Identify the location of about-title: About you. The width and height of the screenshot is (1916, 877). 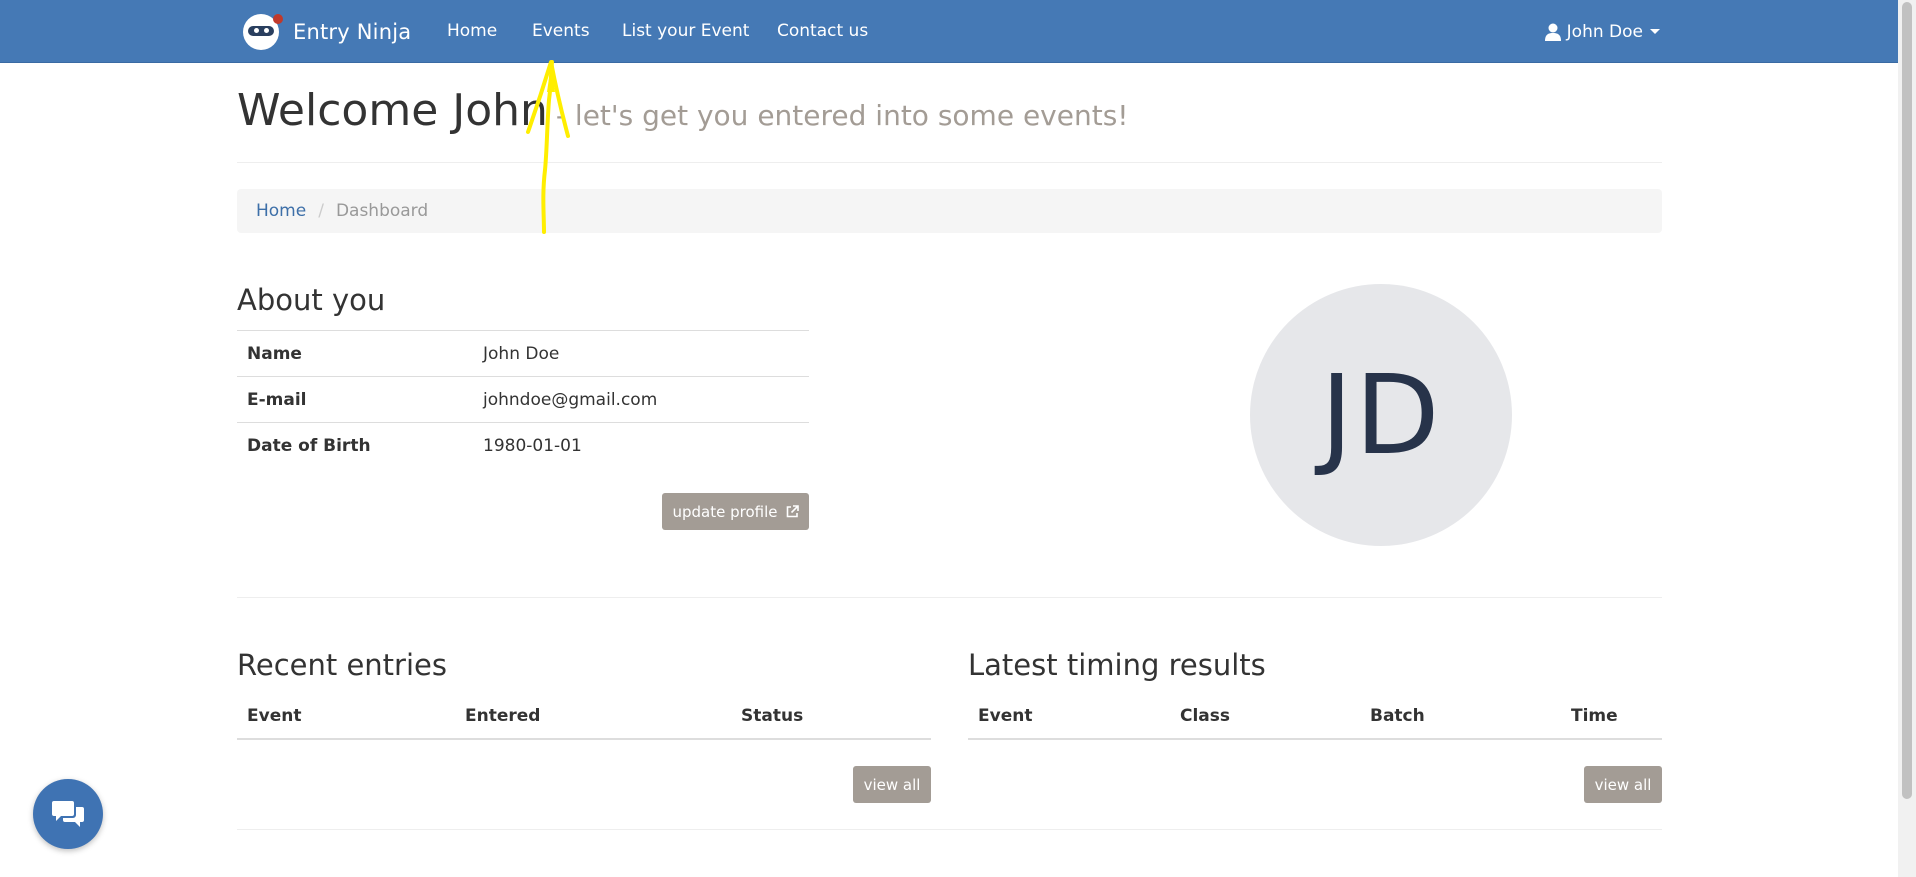
(311, 300).